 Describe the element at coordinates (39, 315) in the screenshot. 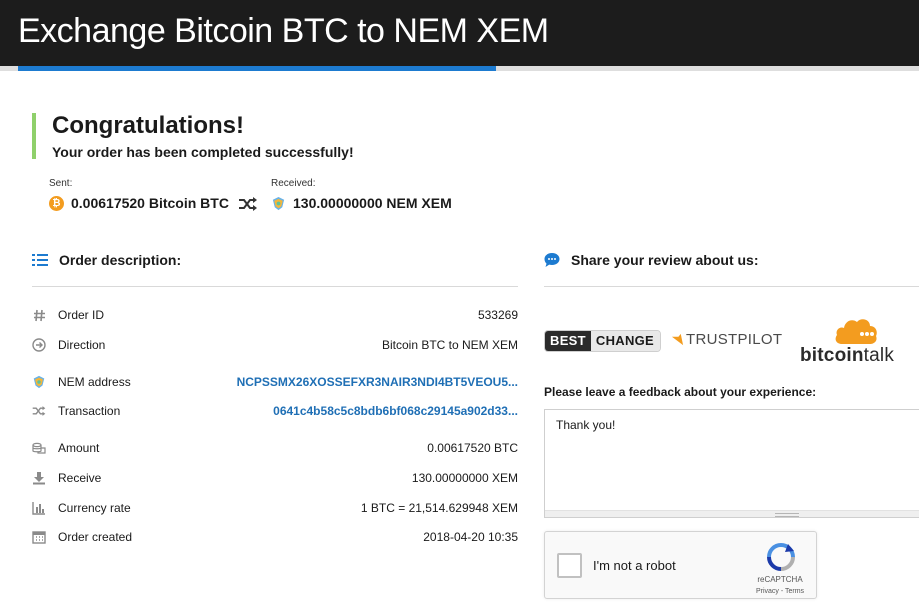

I see `hash-icon` at that location.